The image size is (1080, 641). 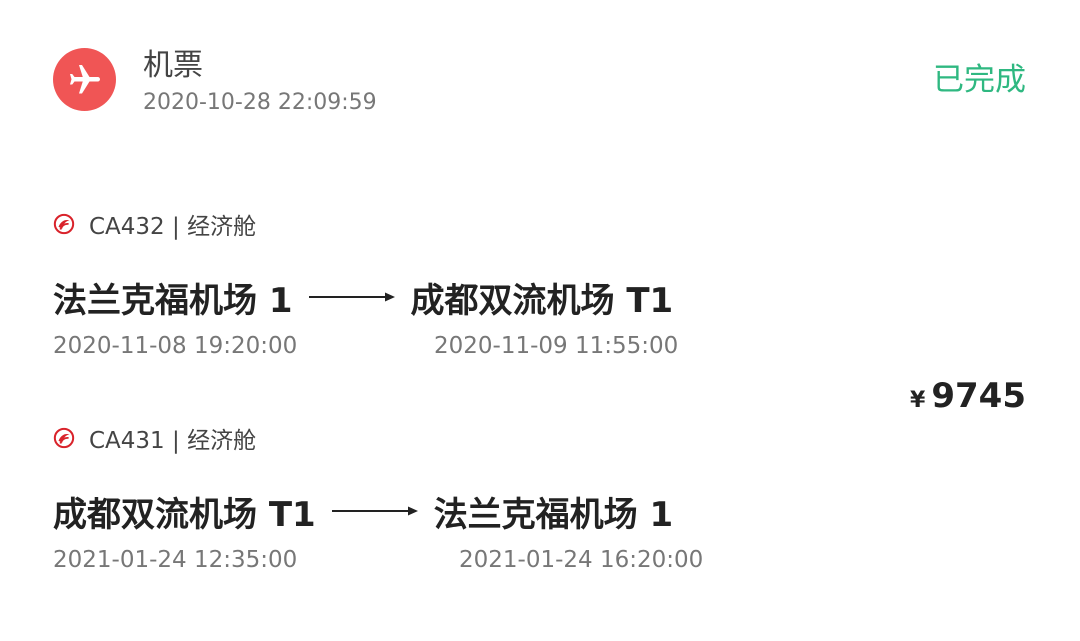 I want to click on order-status-badge: 已完成, so click(x=979, y=80).